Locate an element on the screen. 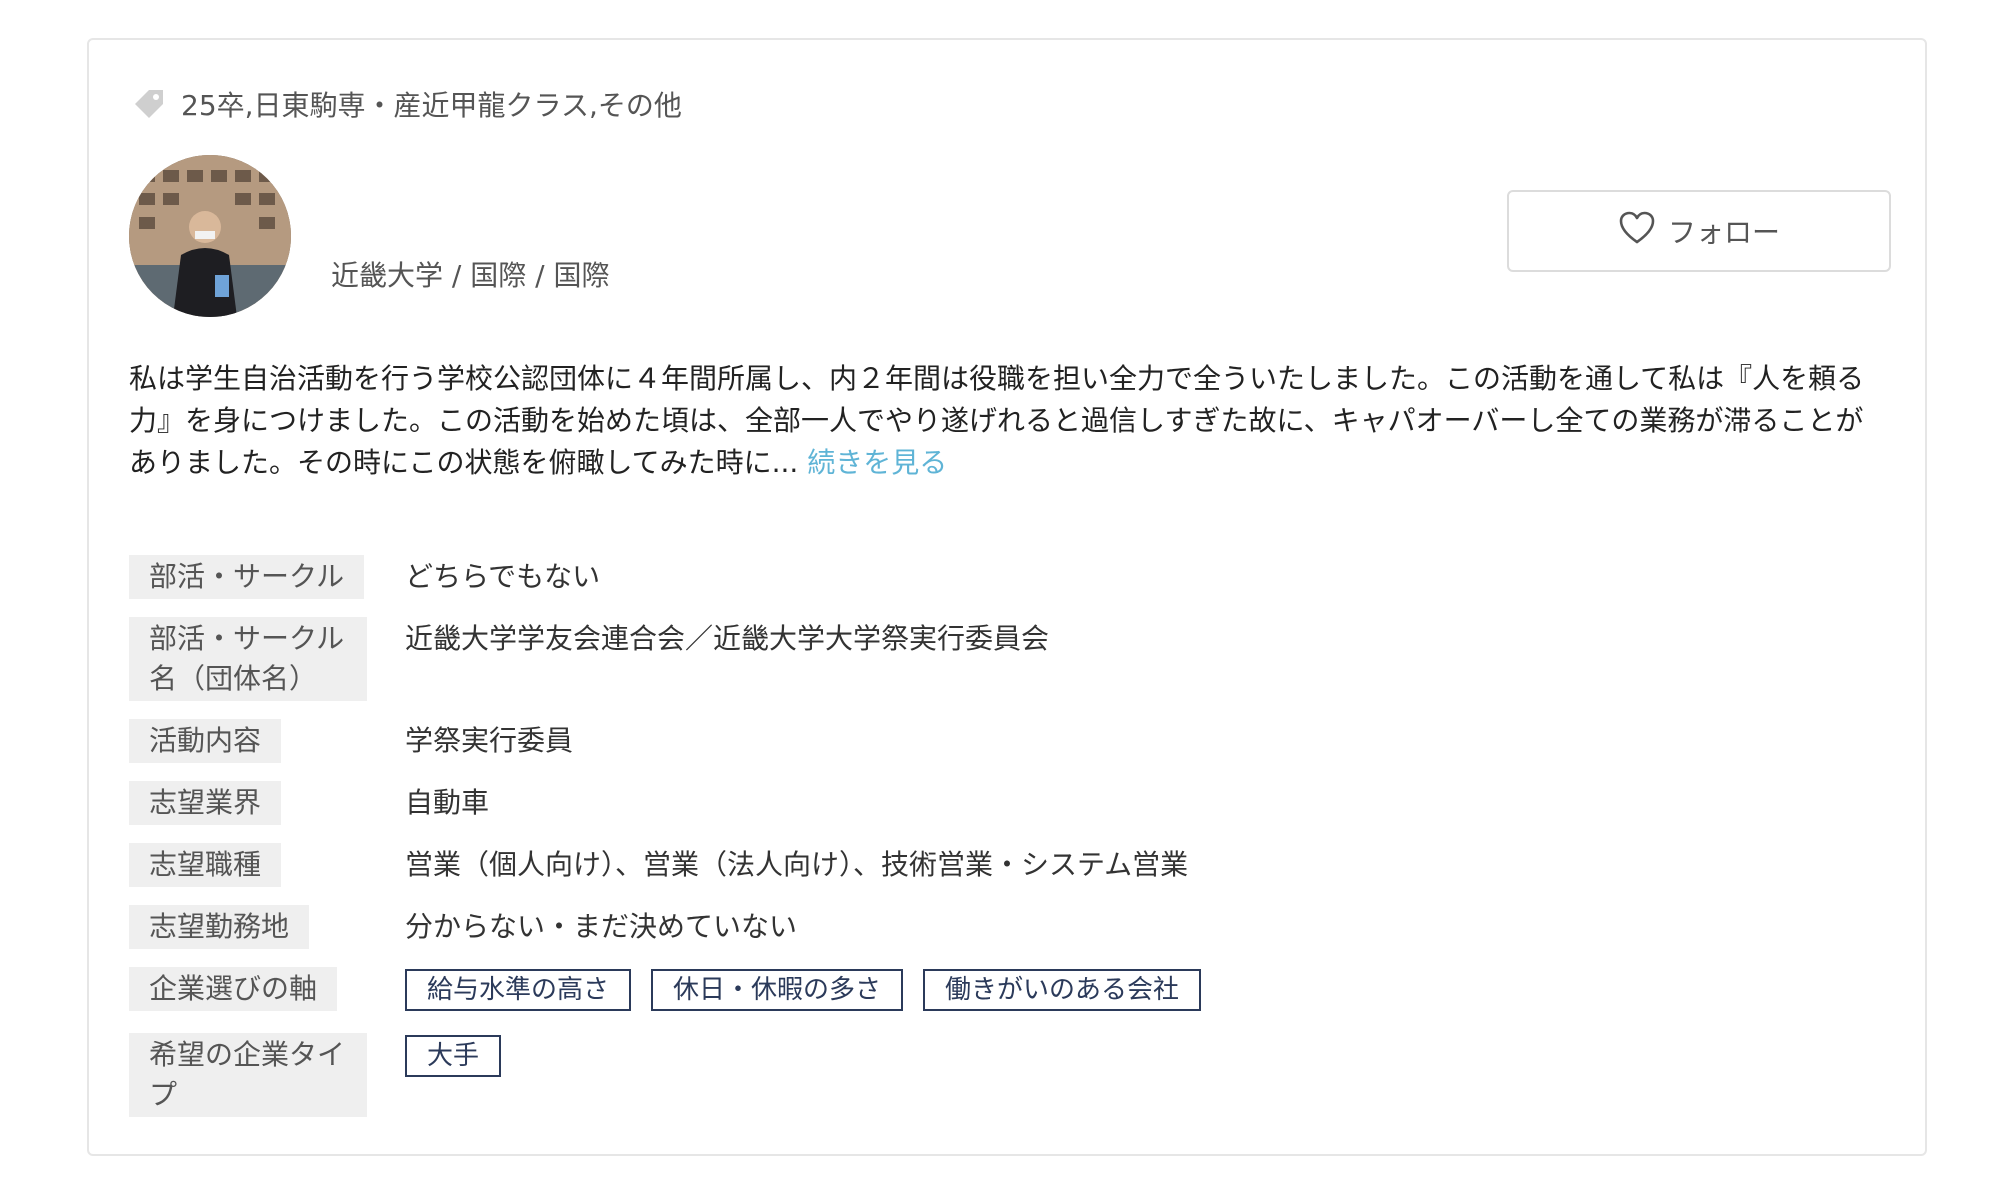 This screenshot has width=2000, height=1200. attribute-label: 志望勤務地 is located at coordinates (219, 927).